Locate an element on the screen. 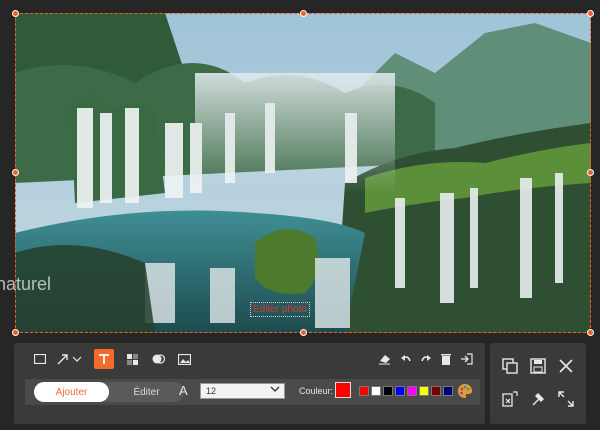 The image size is (600, 430). color-swatch-yellow is located at coordinates (424, 391).